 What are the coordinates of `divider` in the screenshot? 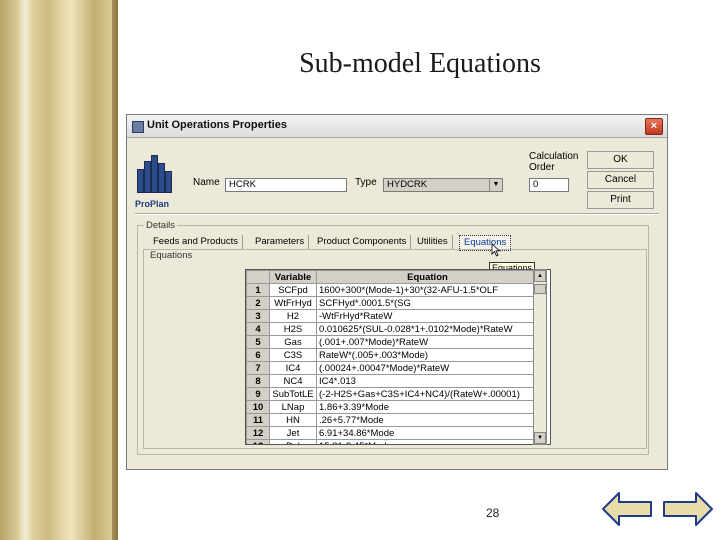 It's located at (397, 214).